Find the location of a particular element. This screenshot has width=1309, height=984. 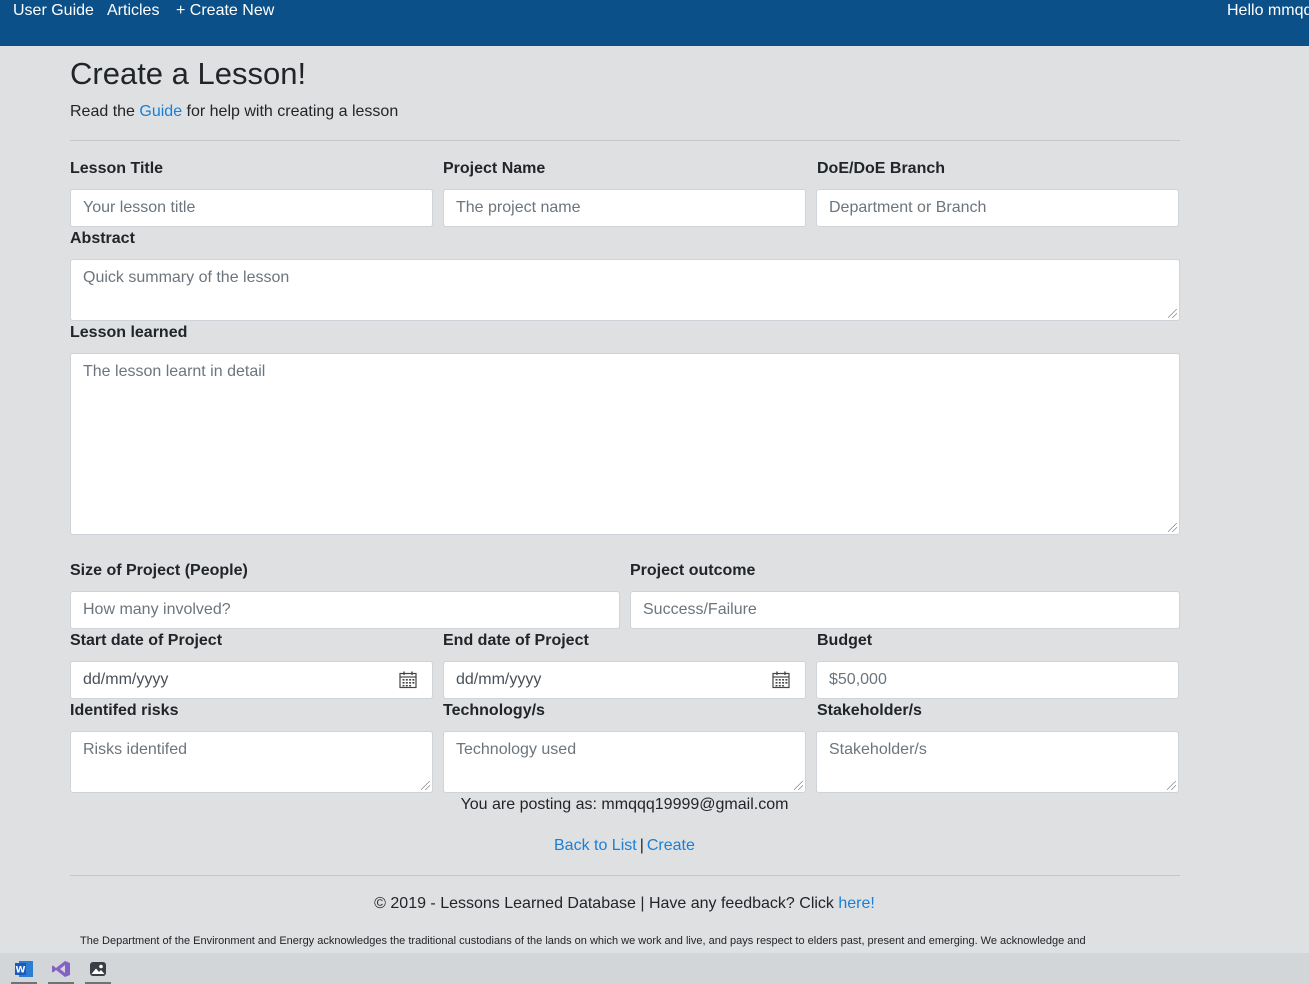

lesson-learned-placeholder: The lesson learnt in detail is located at coordinates (174, 371).